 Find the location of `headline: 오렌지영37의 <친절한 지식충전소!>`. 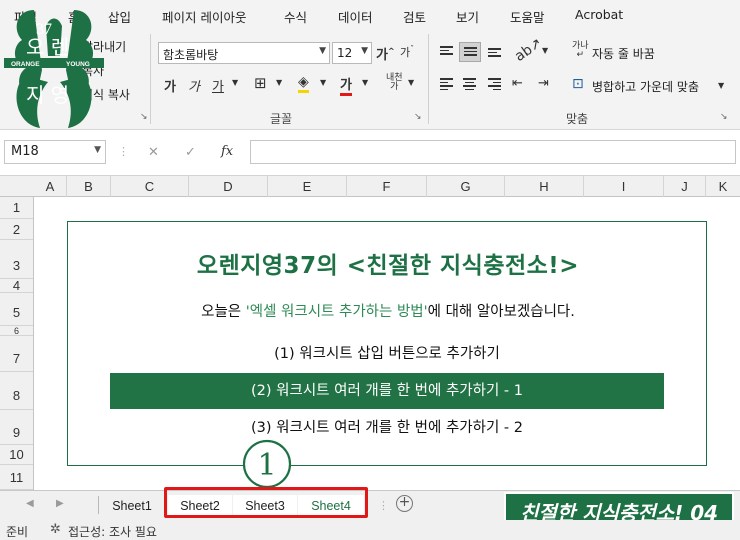

headline: 오렌지영37의 <친절한 지식충전소!> is located at coordinates (388, 266).